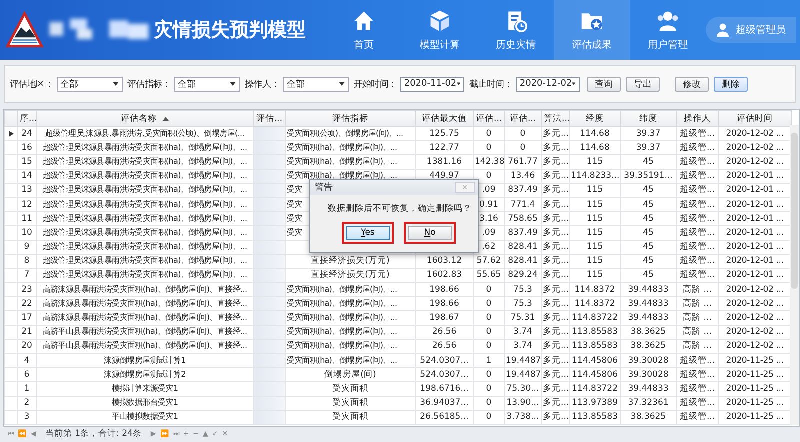 The height and width of the screenshot is (442, 800). Describe the element at coordinates (516, 30) in the screenshot. I see `nav-tab: 历史灾情` at that location.